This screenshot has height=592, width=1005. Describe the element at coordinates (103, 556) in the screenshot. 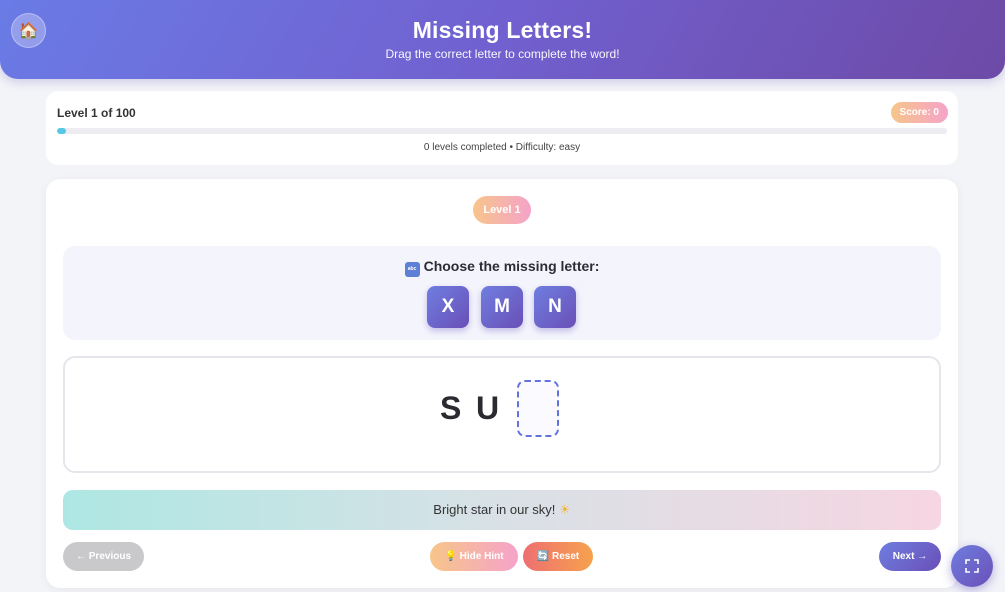

I see `previous-button: ← Previous` at that location.